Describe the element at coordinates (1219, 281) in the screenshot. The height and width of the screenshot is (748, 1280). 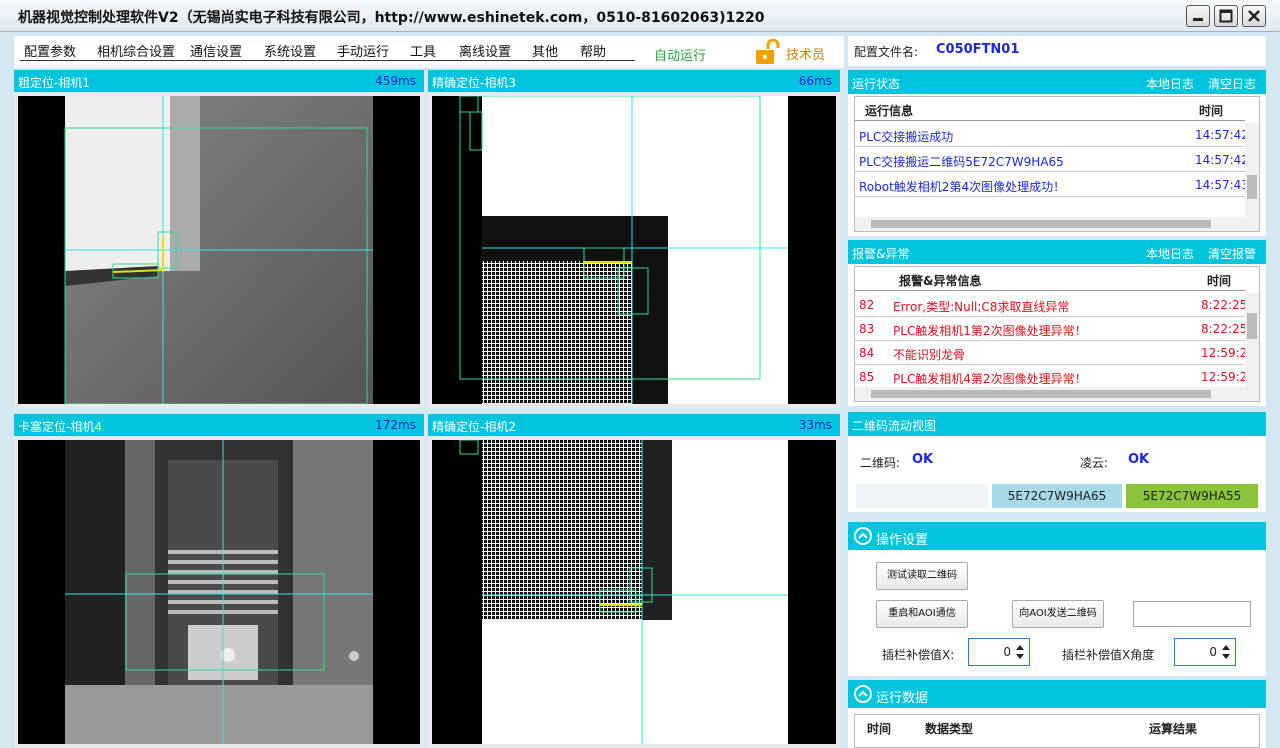
I see `col-alarm-time: 时间` at that location.